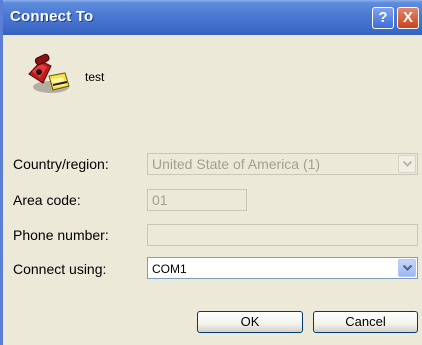  I want to click on country-region-select: United State of America (1), so click(282, 164).